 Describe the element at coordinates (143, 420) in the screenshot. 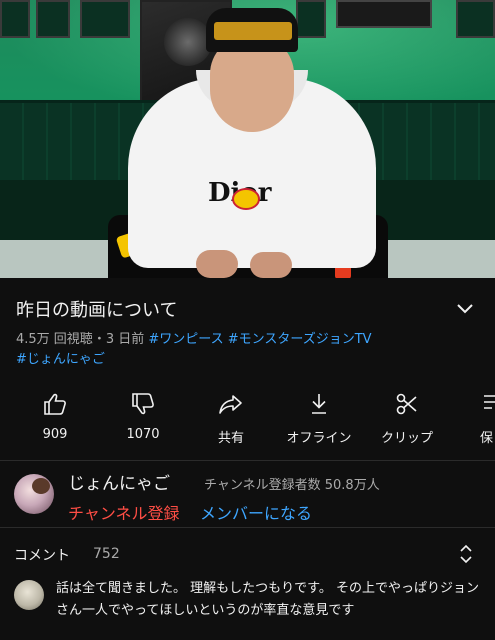

I see `dislike-button: 1070` at that location.